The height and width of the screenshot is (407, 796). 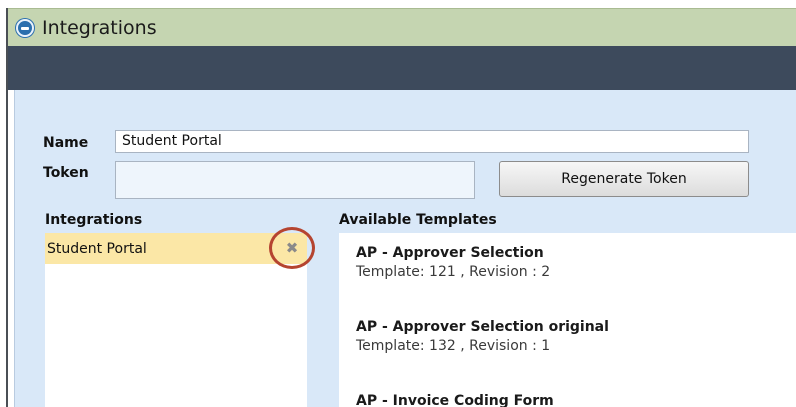 What do you see at coordinates (402, 27) in the screenshot?
I see `title-bar: Integrations` at bounding box center [402, 27].